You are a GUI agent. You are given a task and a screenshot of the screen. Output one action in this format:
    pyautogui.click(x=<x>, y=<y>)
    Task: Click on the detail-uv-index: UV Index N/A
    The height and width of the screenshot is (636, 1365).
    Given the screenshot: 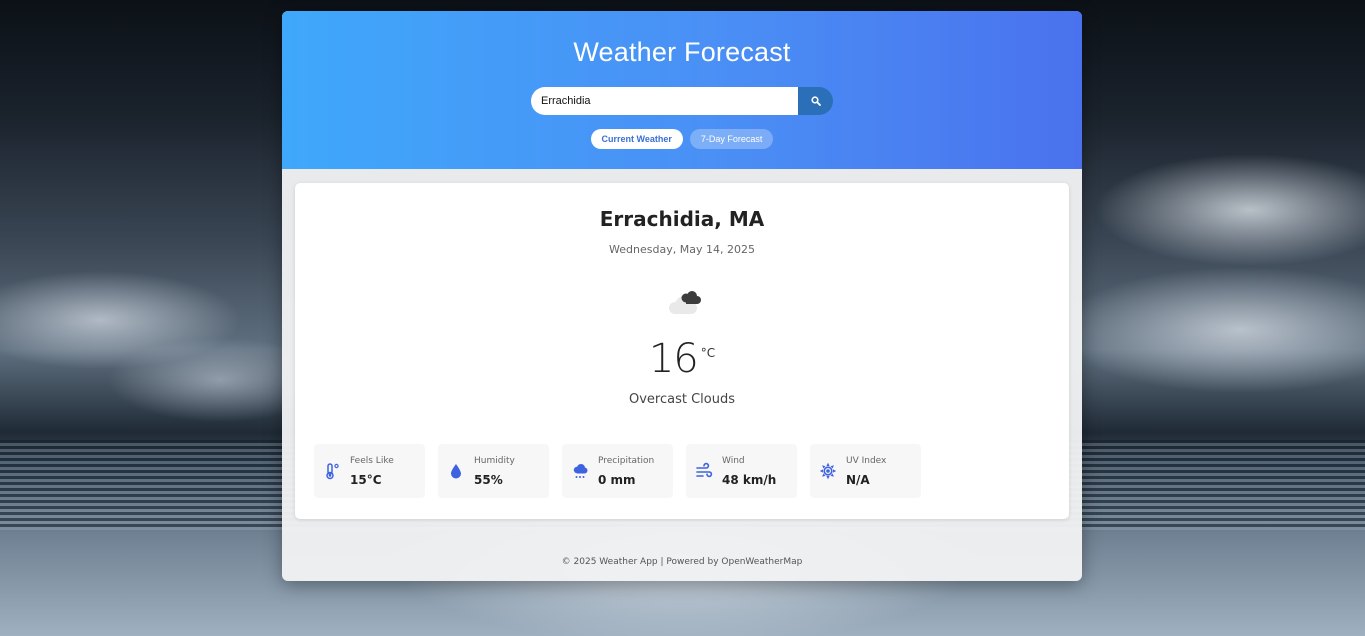 What is the action you would take?
    pyautogui.click(x=865, y=471)
    